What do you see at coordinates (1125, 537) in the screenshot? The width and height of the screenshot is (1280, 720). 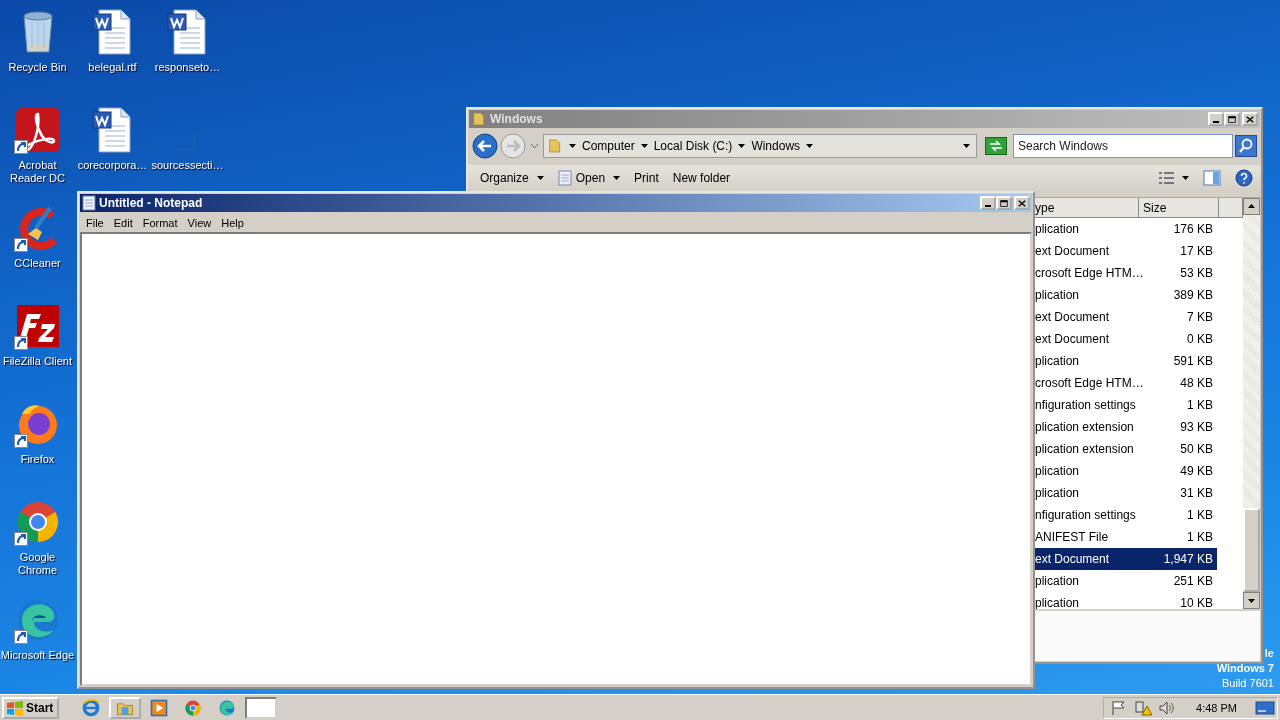 I see `file-row: ANIFEST File 1 KB` at bounding box center [1125, 537].